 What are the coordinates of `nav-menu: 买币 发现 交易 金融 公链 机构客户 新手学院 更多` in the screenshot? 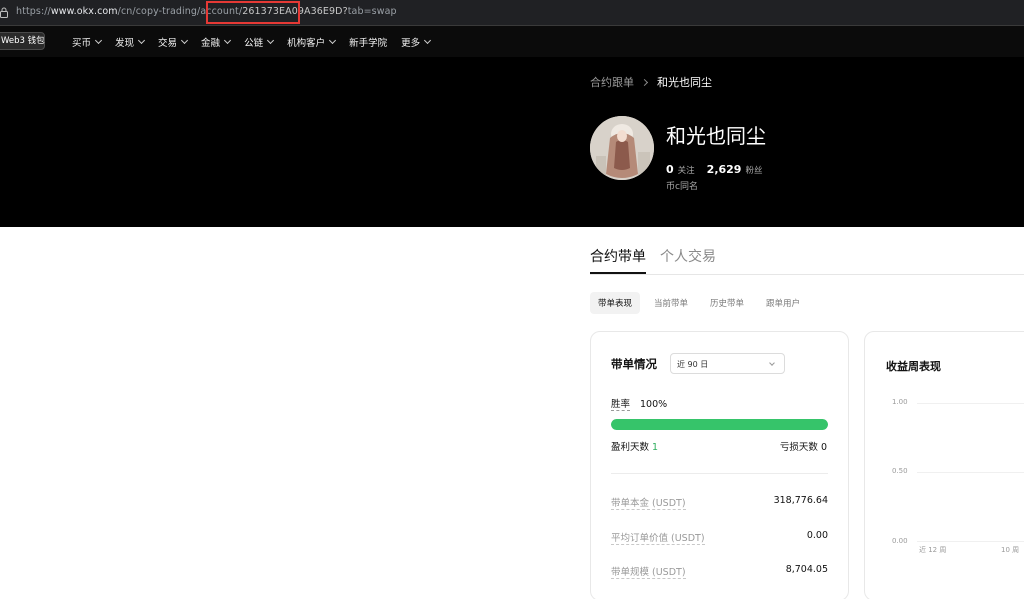 It's located at (258, 42).